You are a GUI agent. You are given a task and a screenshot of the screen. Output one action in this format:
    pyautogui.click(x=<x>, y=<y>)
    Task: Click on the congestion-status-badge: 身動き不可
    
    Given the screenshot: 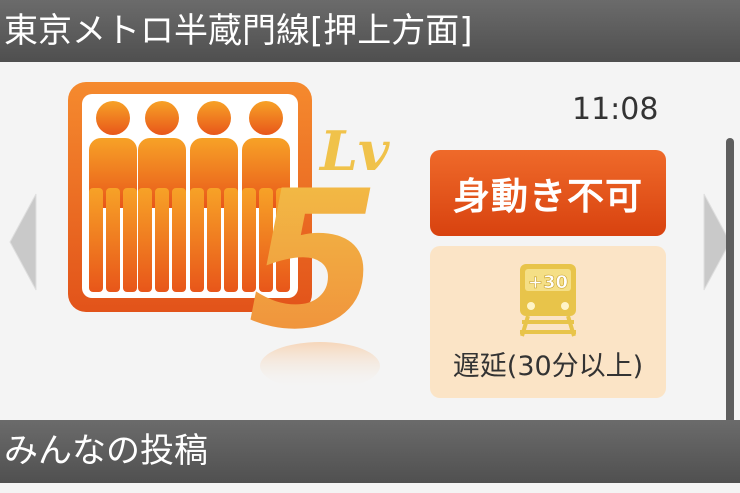 What is the action you would take?
    pyautogui.click(x=548, y=193)
    